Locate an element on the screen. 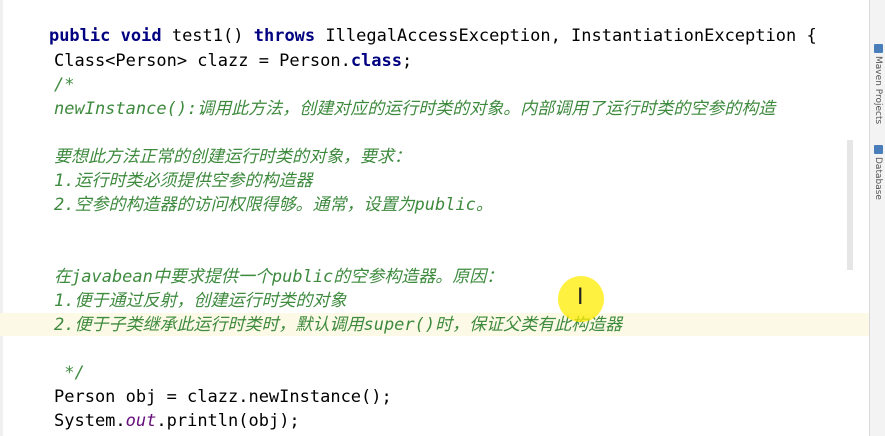 This screenshot has height=436, width=885. code-text: Class<Person> clazz = Person. is located at coordinates (202, 61).